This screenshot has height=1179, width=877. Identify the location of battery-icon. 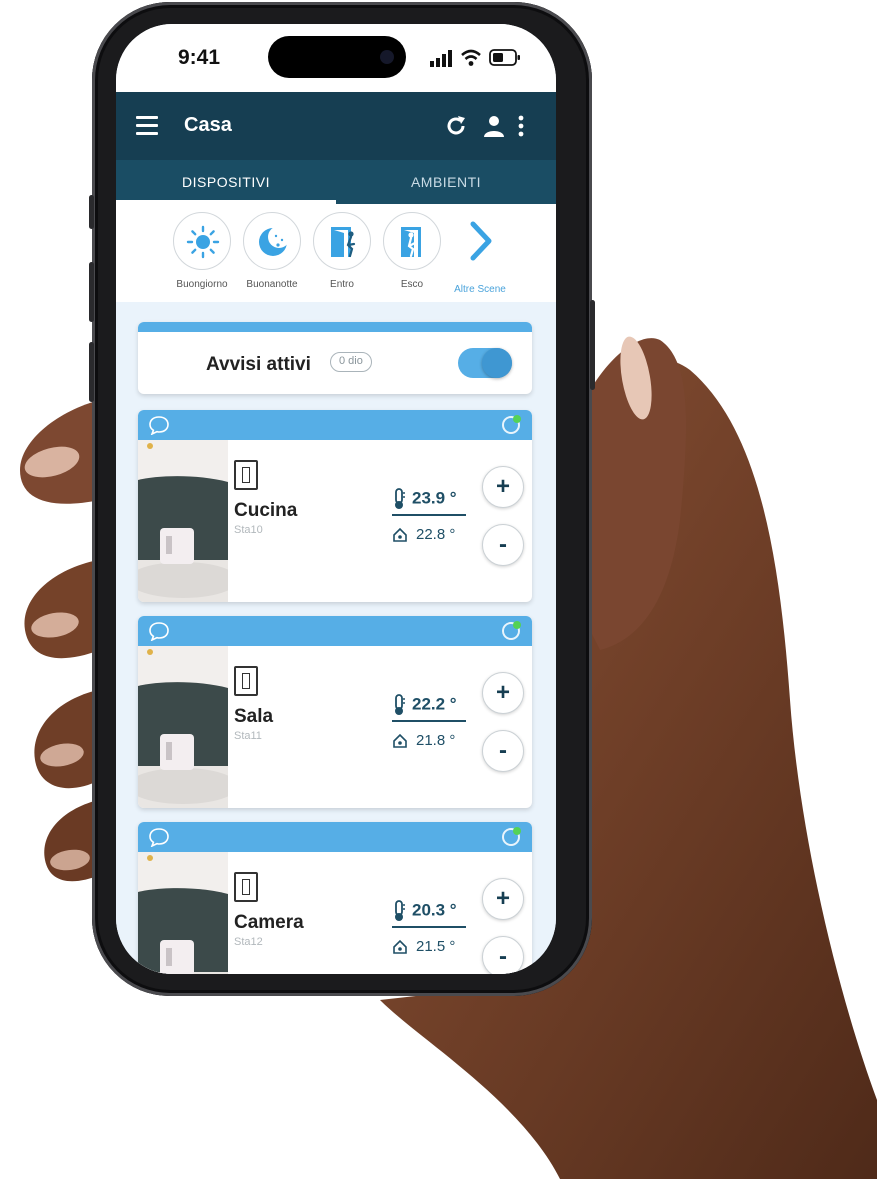
(504, 57).